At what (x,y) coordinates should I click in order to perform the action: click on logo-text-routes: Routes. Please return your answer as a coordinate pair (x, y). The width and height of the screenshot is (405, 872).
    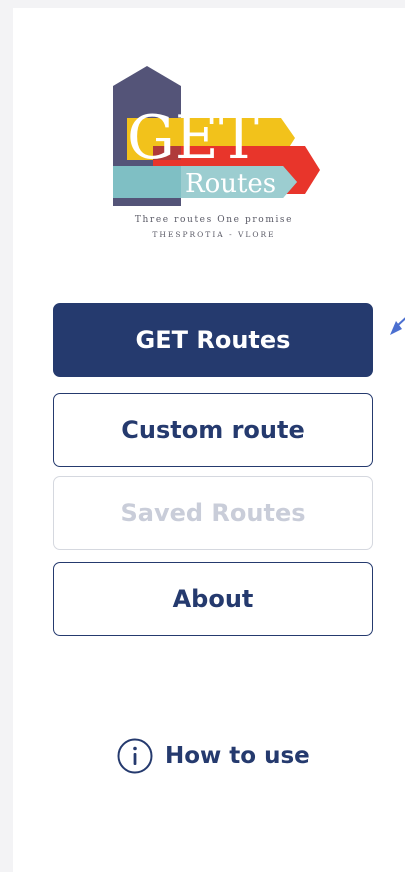
    Looking at the image, I should click on (230, 184).